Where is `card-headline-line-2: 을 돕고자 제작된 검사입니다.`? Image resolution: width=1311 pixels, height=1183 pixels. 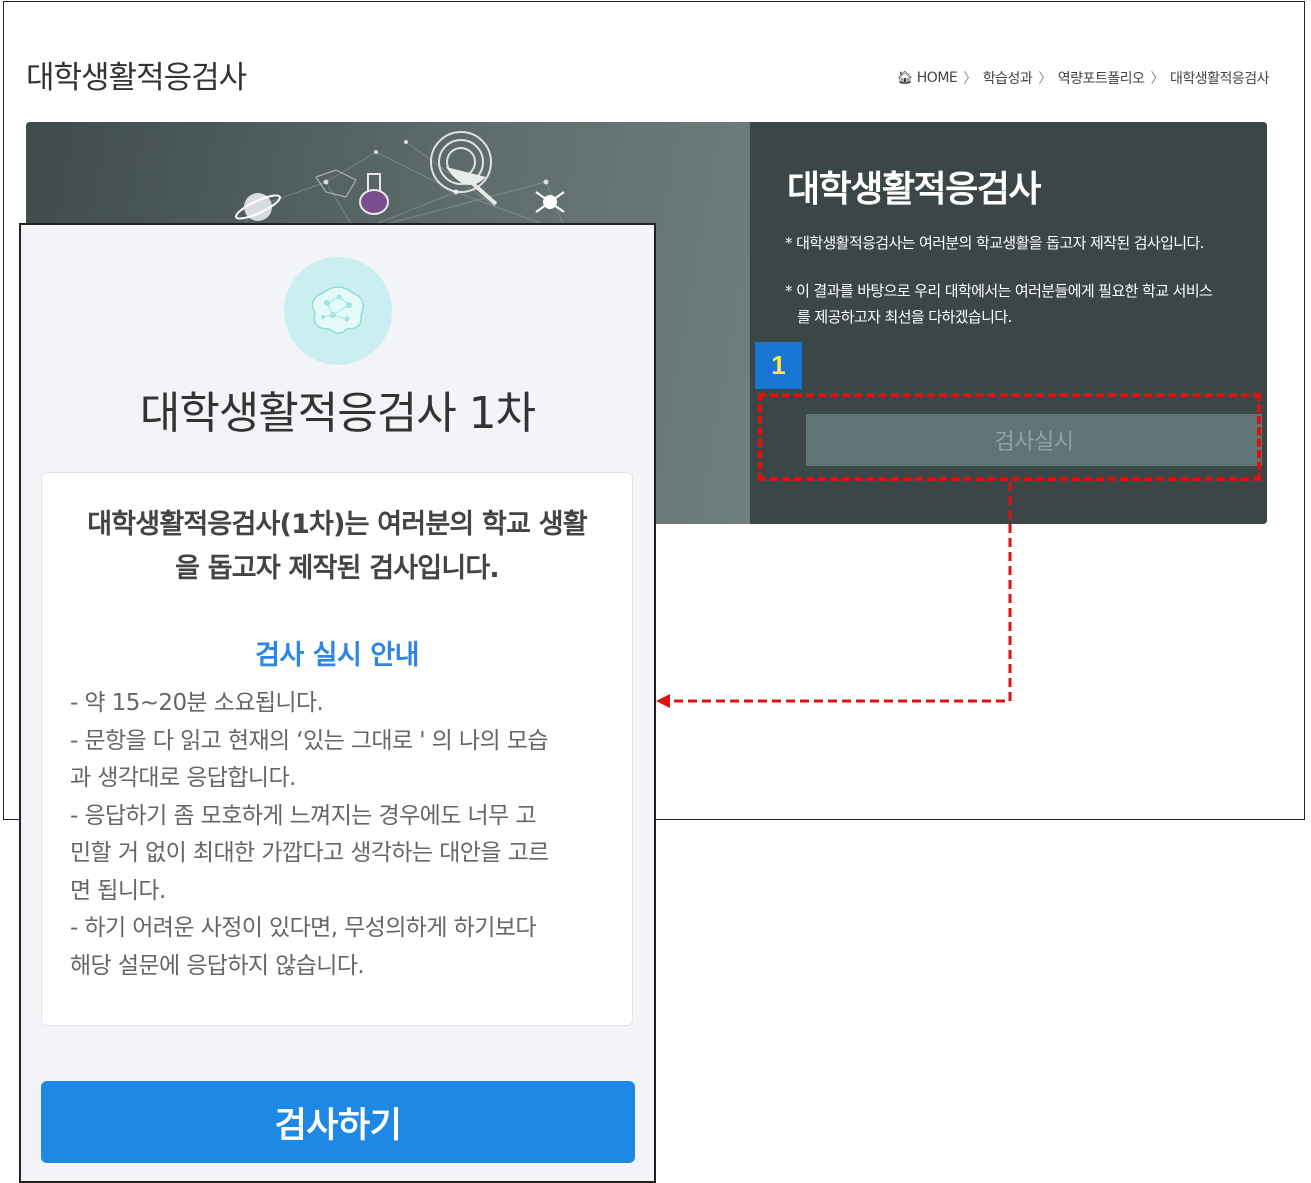
card-headline-line-2: 을 돕고자 제작된 검사입니다. is located at coordinates (337, 568).